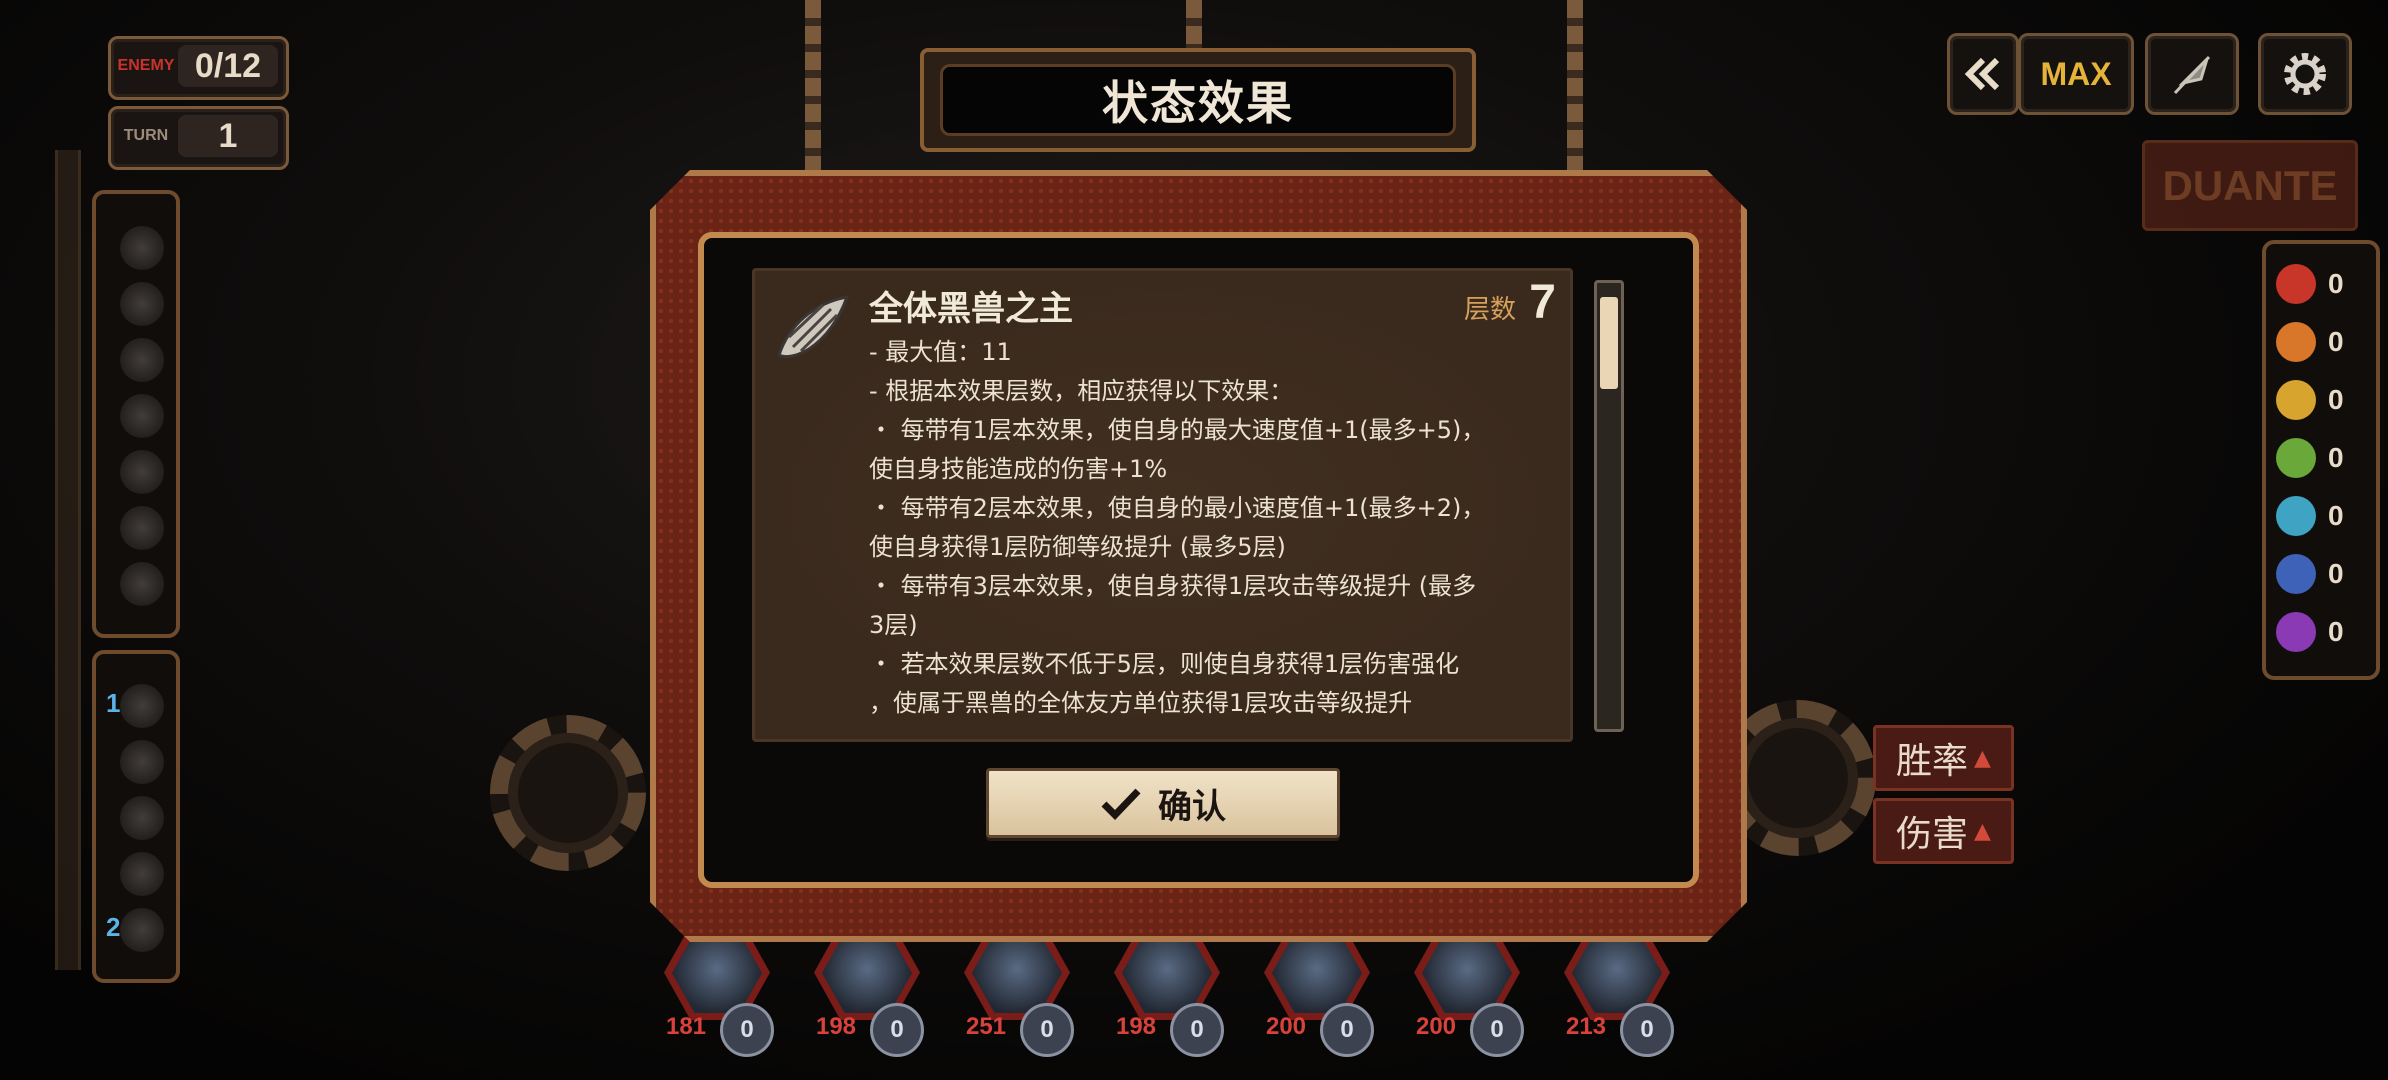 The height and width of the screenshot is (1080, 2388). I want to click on skill-number: 2, so click(113, 927).